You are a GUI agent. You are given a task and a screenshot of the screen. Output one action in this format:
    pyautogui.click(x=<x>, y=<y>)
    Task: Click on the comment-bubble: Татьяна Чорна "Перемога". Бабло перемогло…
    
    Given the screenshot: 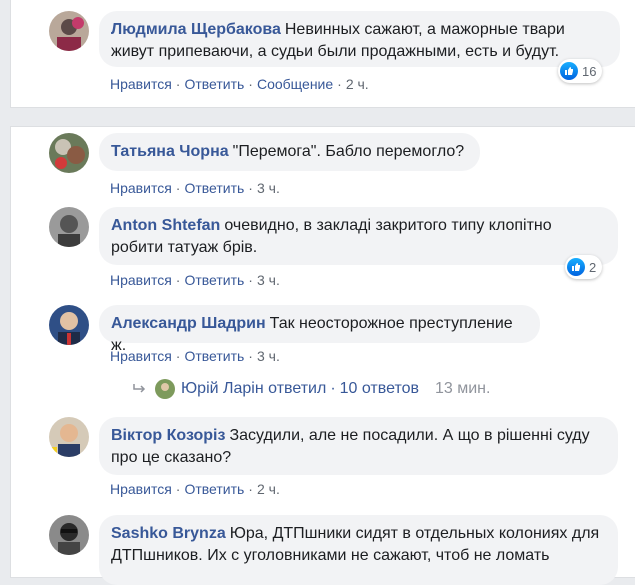 What is the action you would take?
    pyautogui.click(x=289, y=152)
    